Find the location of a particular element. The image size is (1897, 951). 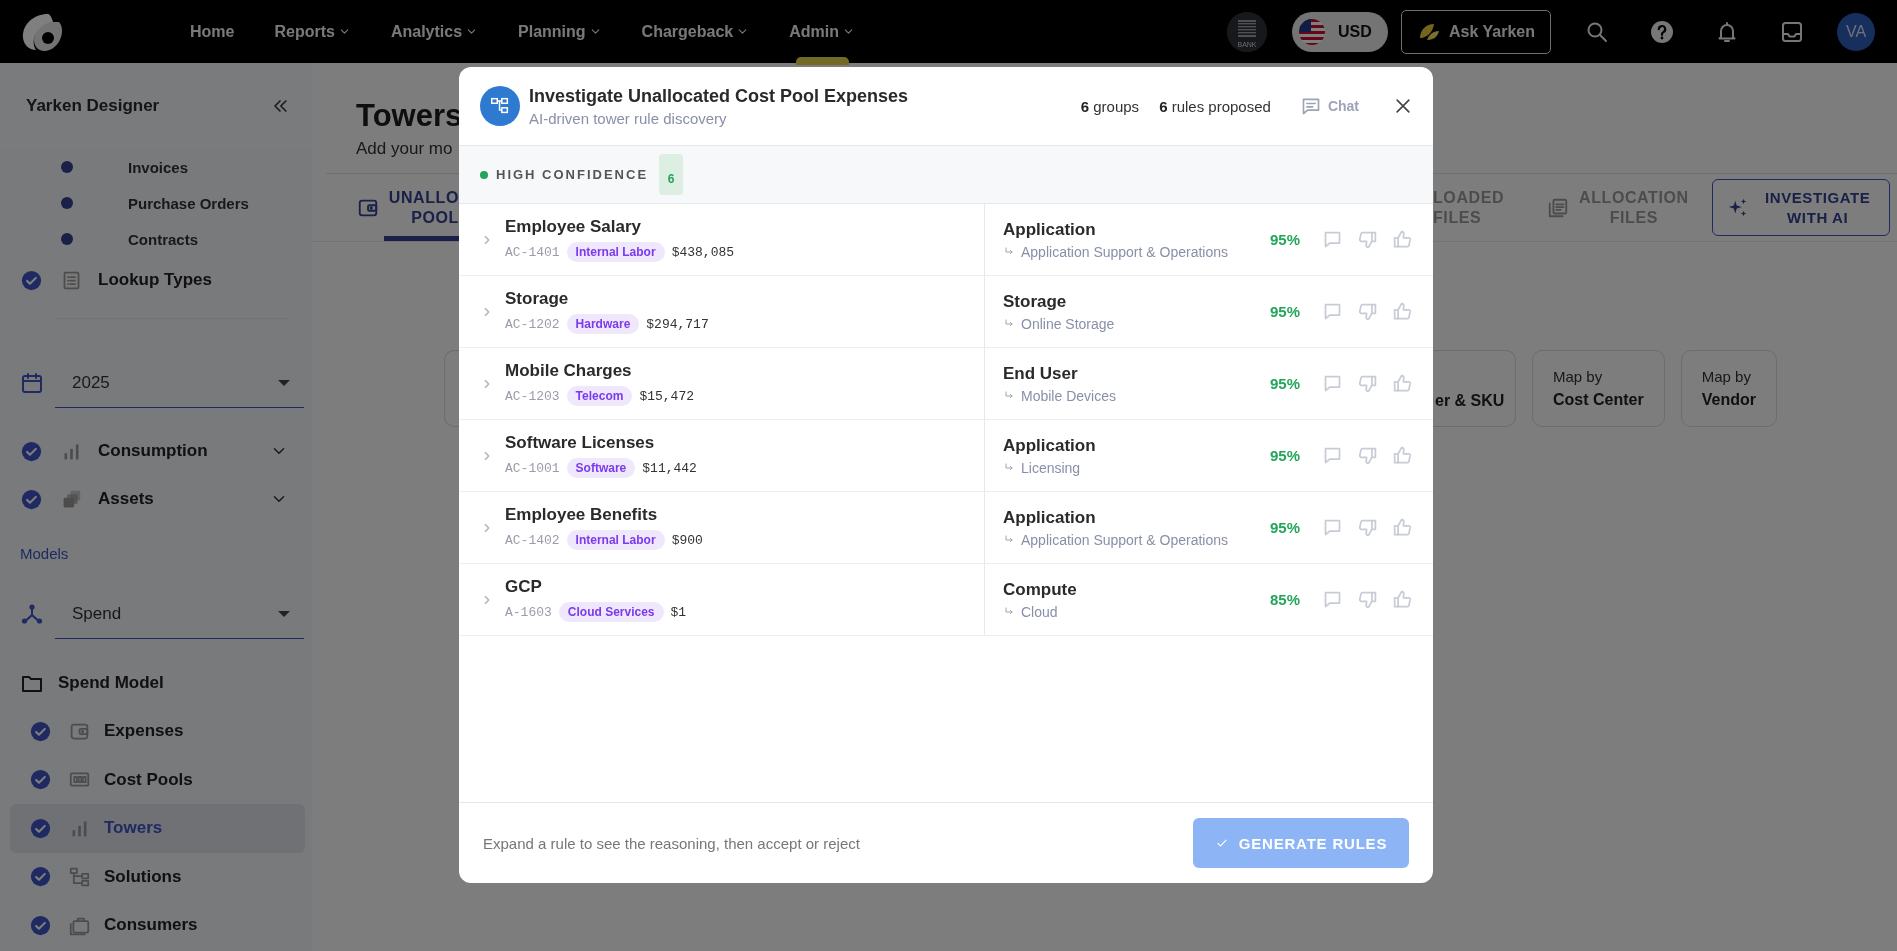

sub-tower-name: Licensing is located at coordinates (1051, 467).